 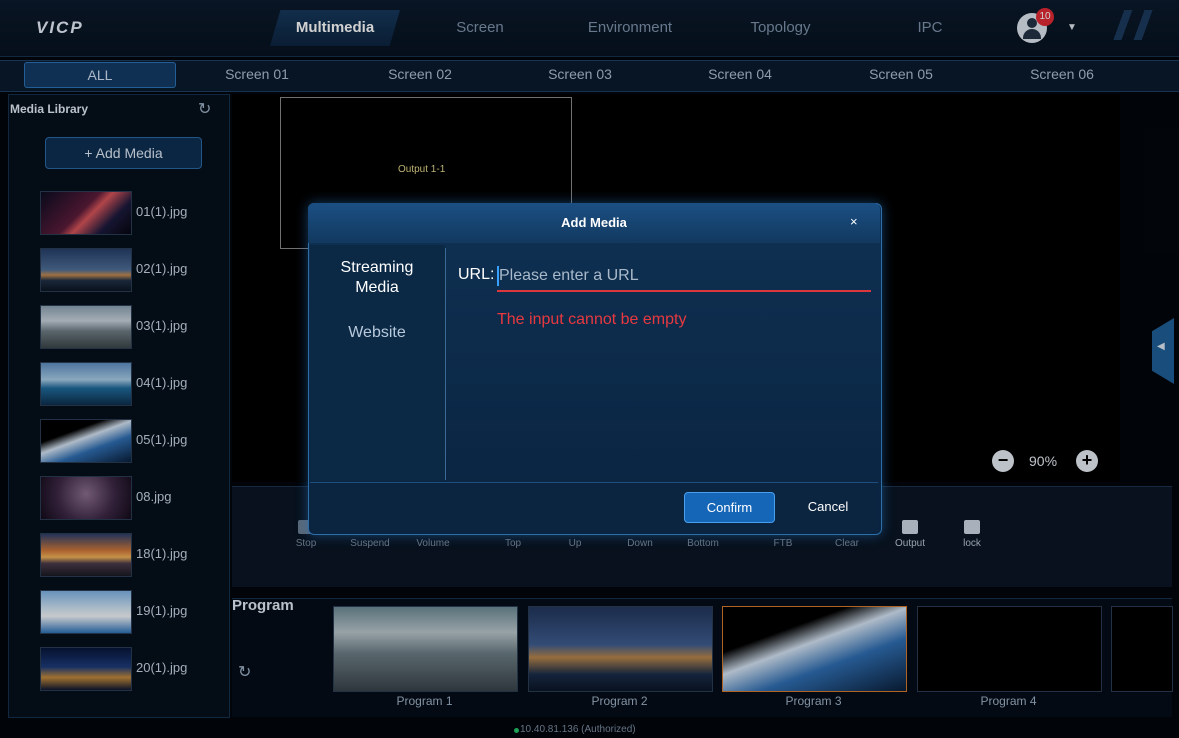 What do you see at coordinates (594, 222) in the screenshot?
I see `dialog-title: Add Media` at bounding box center [594, 222].